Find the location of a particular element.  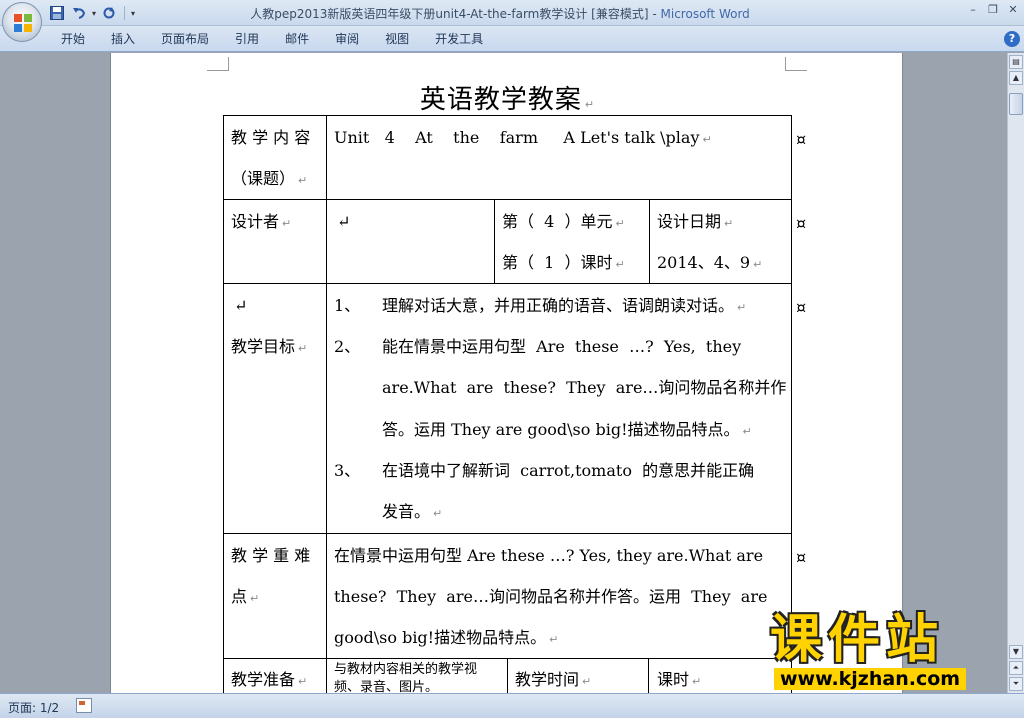

tab-mailings: 邮件 is located at coordinates (297, 39).